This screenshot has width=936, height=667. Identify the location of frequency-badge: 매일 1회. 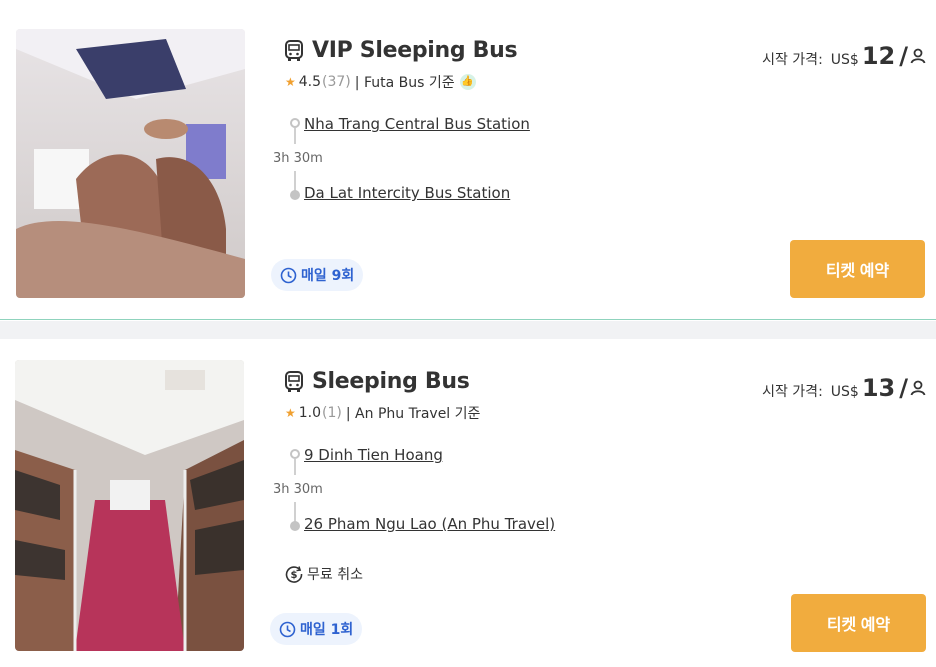
(316, 629).